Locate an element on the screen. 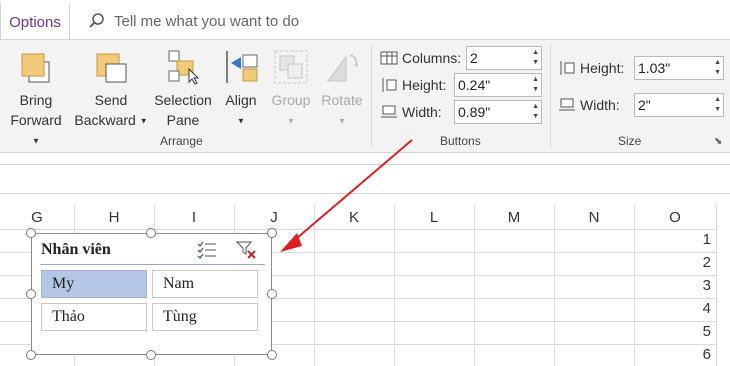  slicer: Nhân viên My Nam Thảo Tùng is located at coordinates (151, 294).